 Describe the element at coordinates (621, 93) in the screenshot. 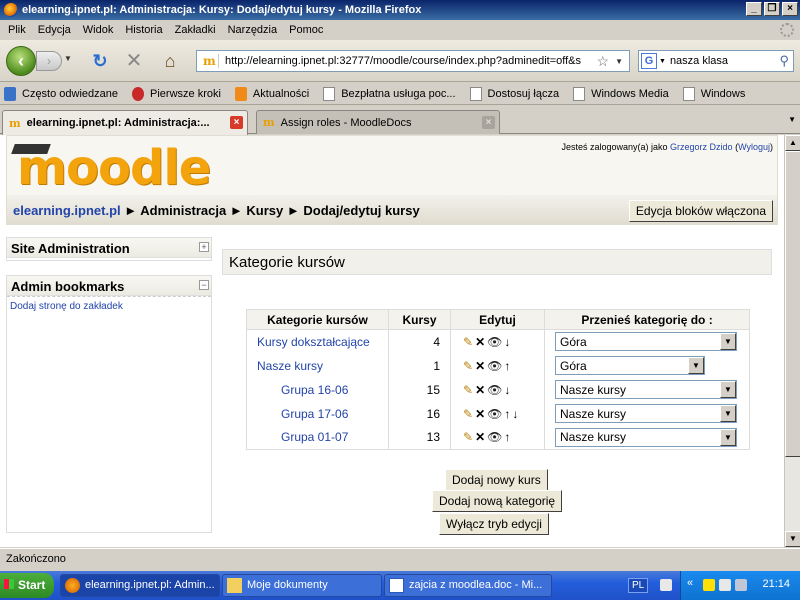

I see `bookmark-windows-media: Windows Media` at that location.